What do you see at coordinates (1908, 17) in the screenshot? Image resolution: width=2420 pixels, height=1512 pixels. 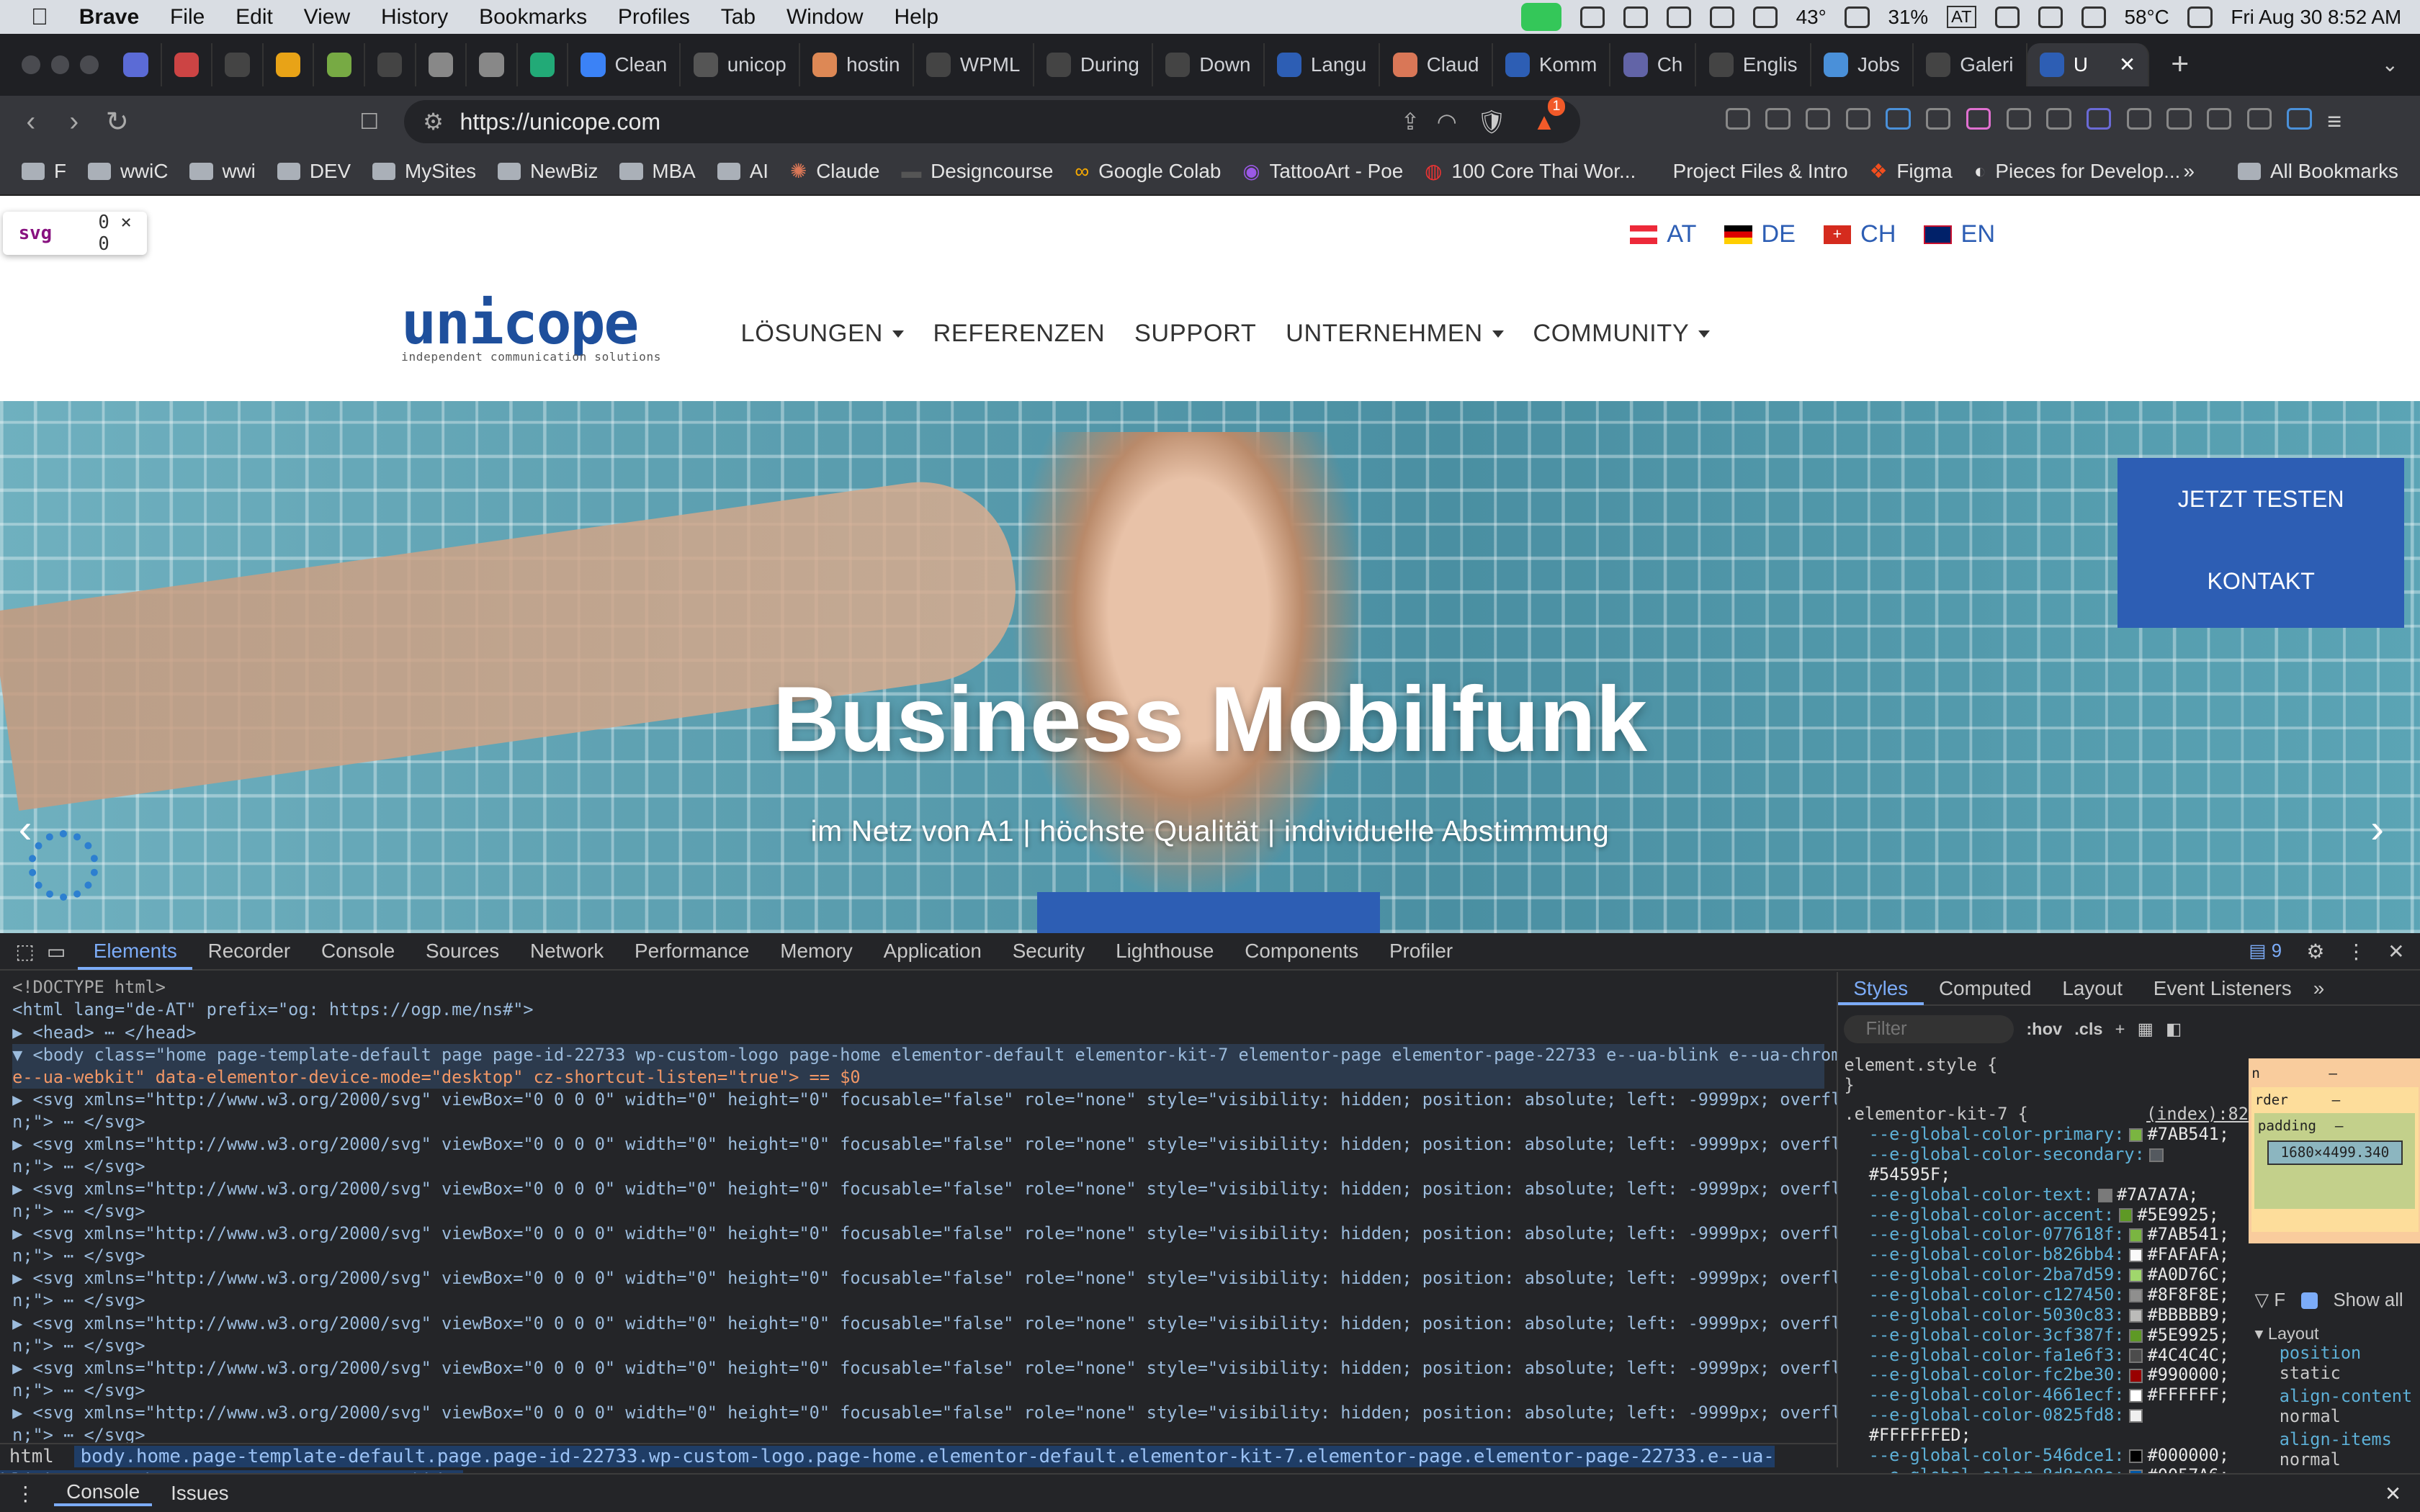 I see `battery-status: 31%` at bounding box center [1908, 17].